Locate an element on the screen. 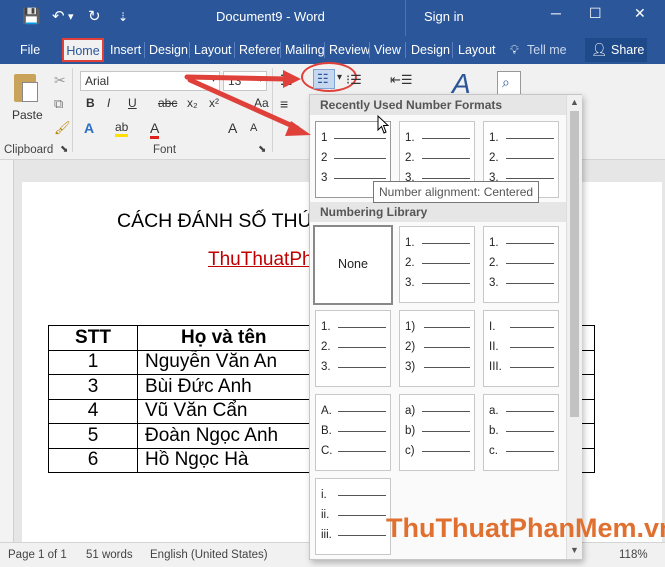  format-painter-icon: 🖌︎ is located at coordinates (62, 128).